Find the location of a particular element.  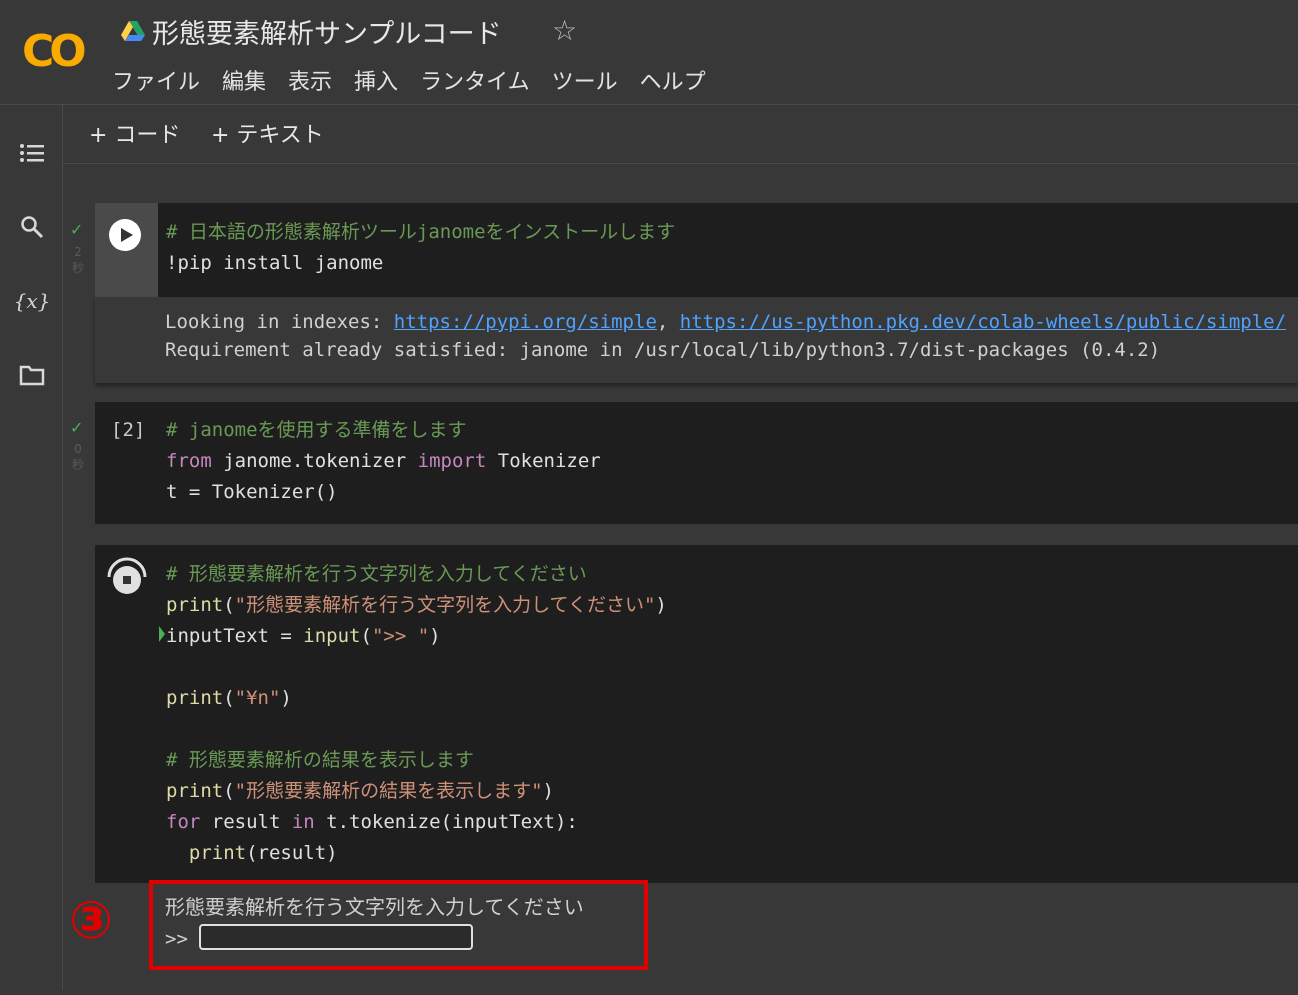

menu-help: ヘルプ is located at coordinates (673, 80).